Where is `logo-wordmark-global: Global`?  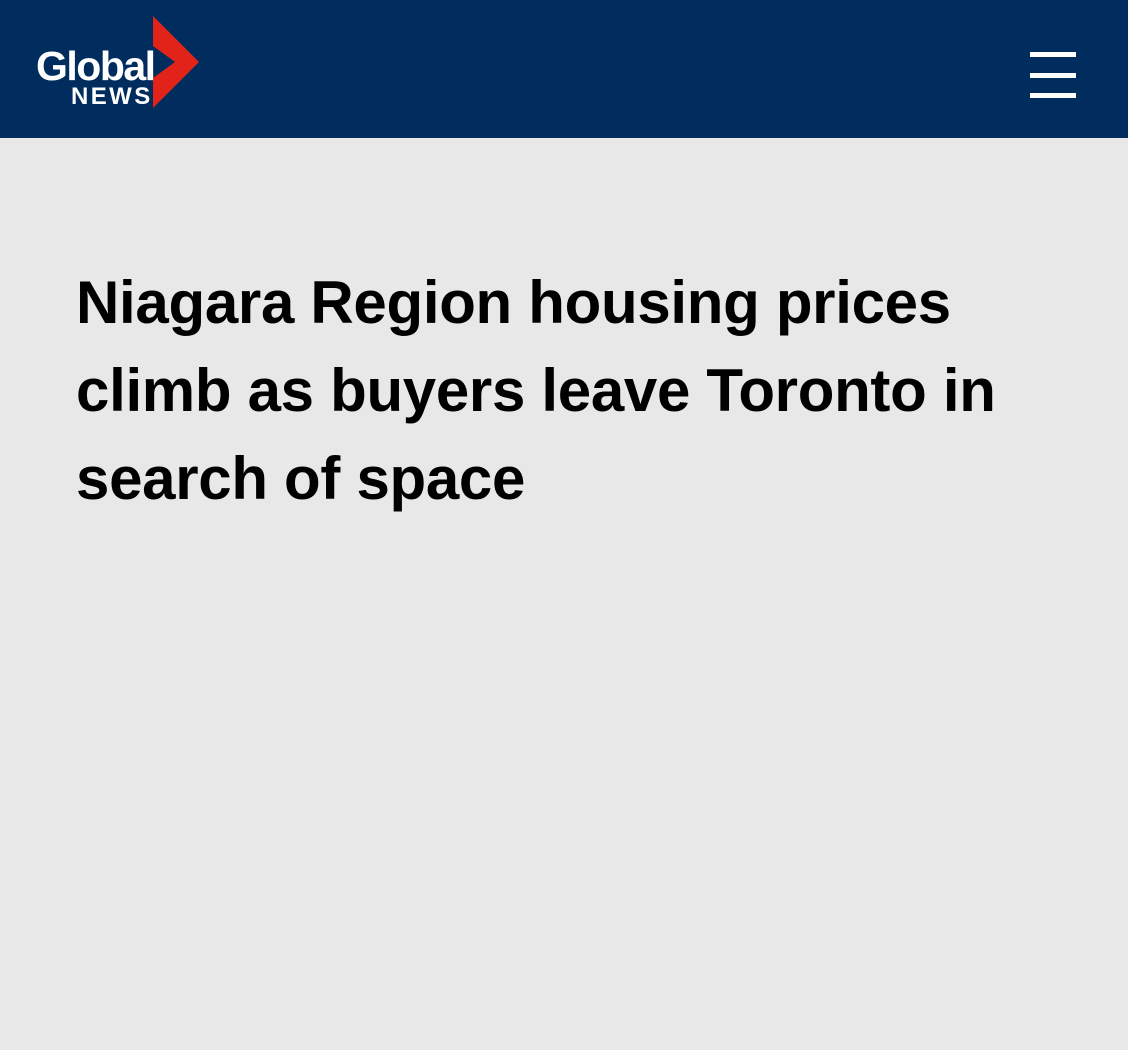 logo-wordmark-global: Global is located at coordinates (96, 66).